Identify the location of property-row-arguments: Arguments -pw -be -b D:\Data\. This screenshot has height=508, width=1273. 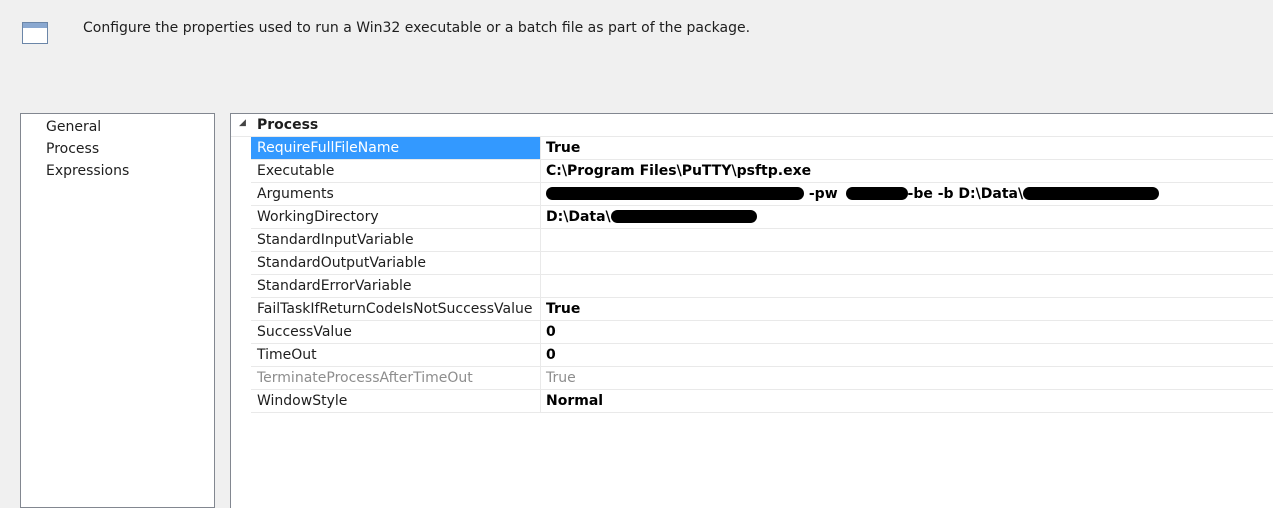
(762, 194).